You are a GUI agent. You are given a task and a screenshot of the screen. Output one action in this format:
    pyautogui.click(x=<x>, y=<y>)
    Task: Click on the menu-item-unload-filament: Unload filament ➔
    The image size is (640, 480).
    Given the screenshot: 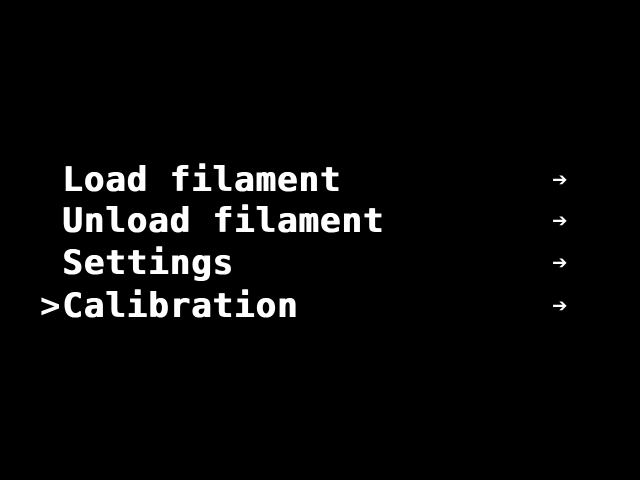 What is the action you would take?
    pyautogui.click(x=320, y=221)
    